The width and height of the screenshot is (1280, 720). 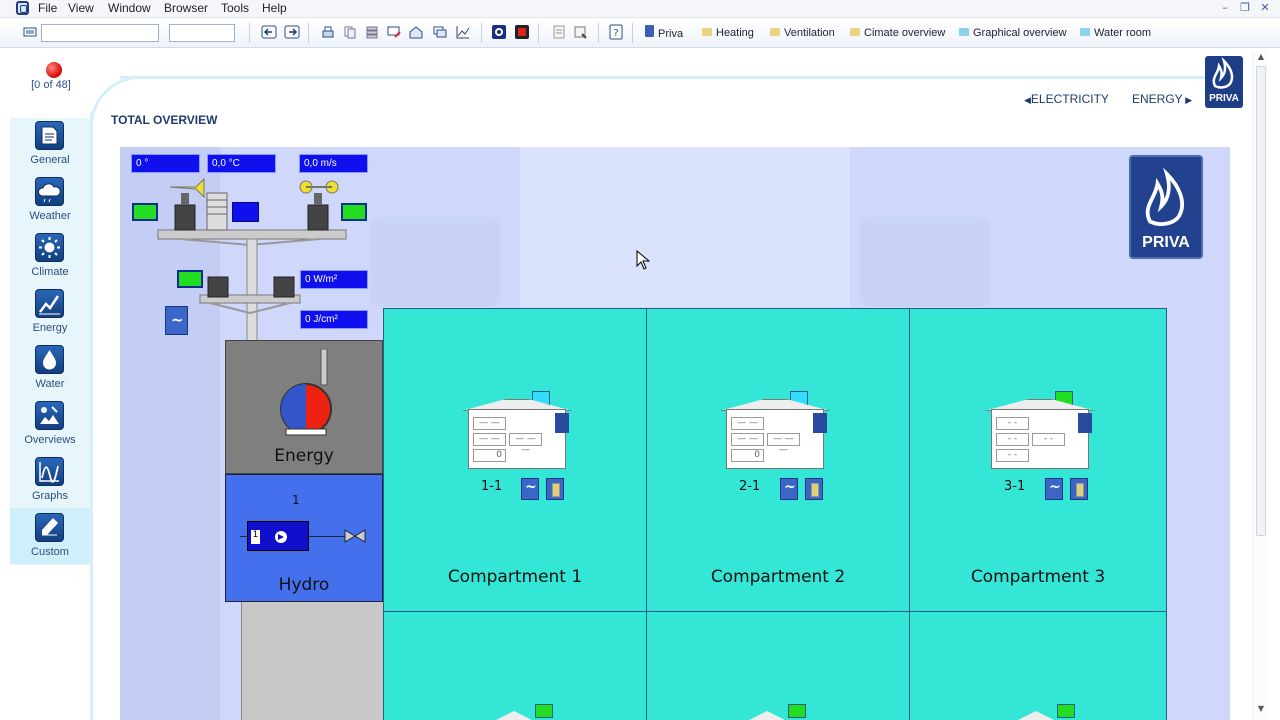 I want to click on secondary-input, so click(x=202, y=33).